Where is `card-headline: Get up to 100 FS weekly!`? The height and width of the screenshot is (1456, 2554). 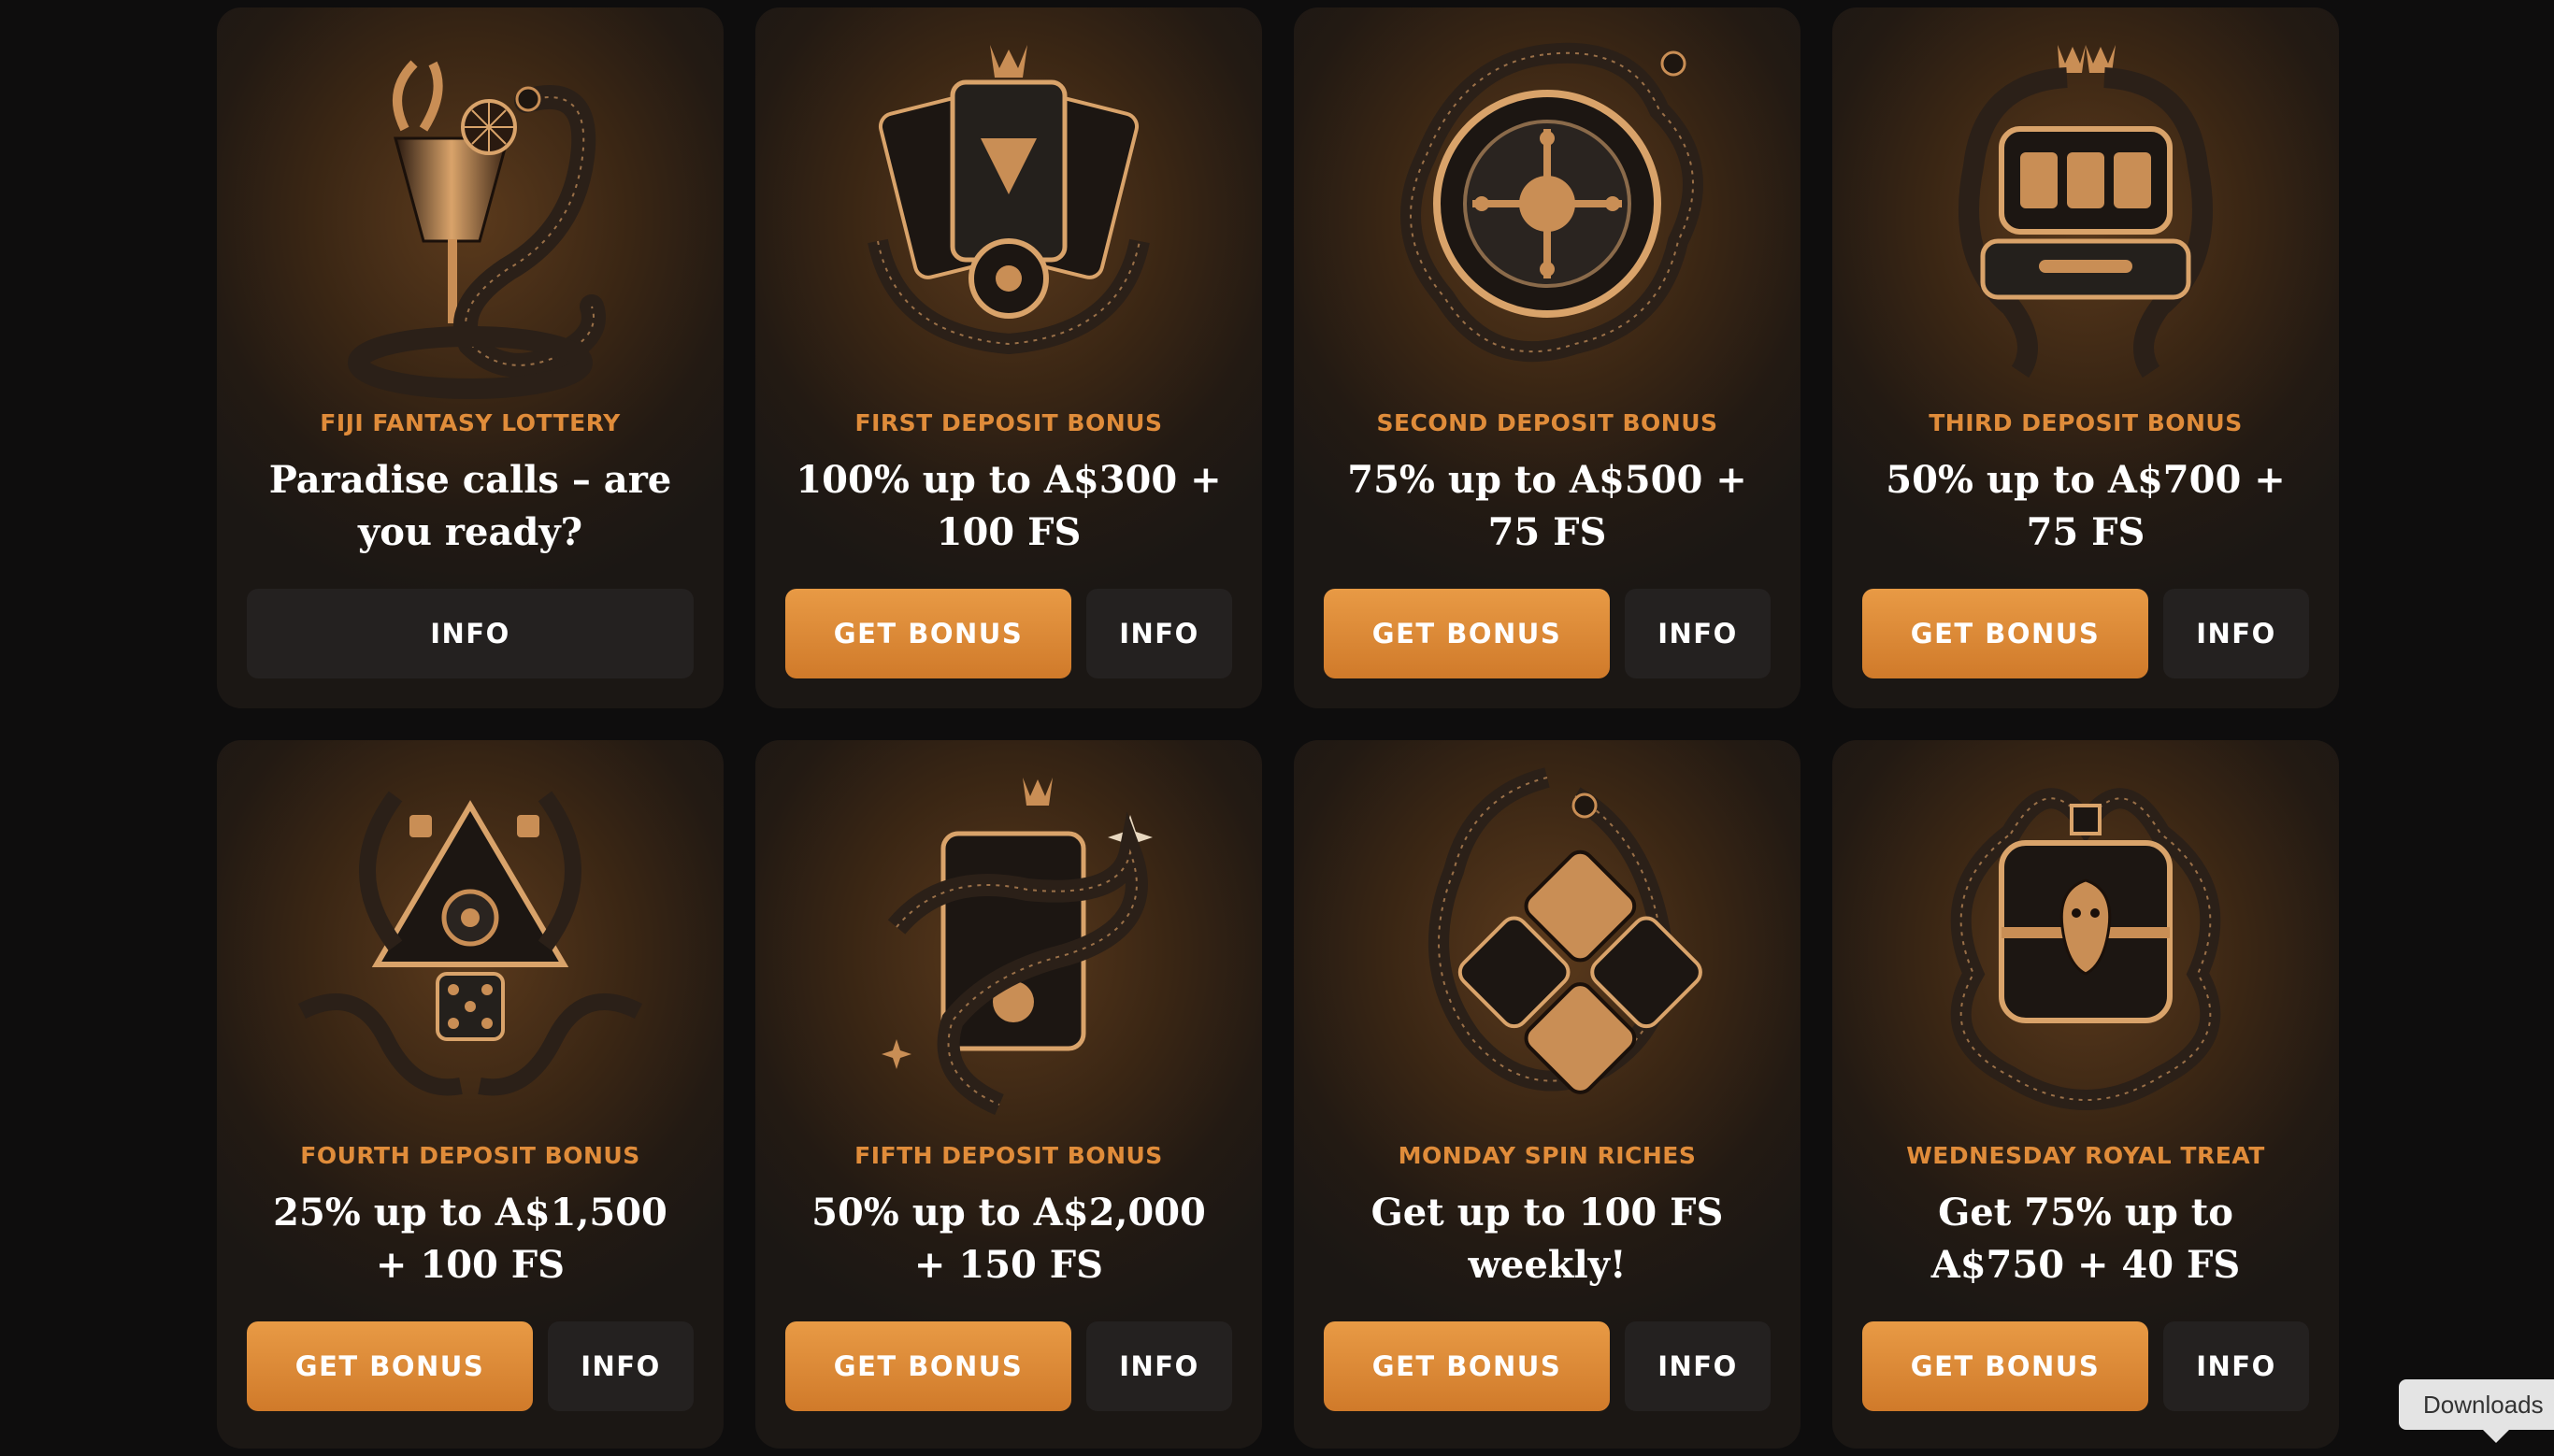 card-headline: Get up to 100 FS weekly! is located at coordinates (1547, 1239).